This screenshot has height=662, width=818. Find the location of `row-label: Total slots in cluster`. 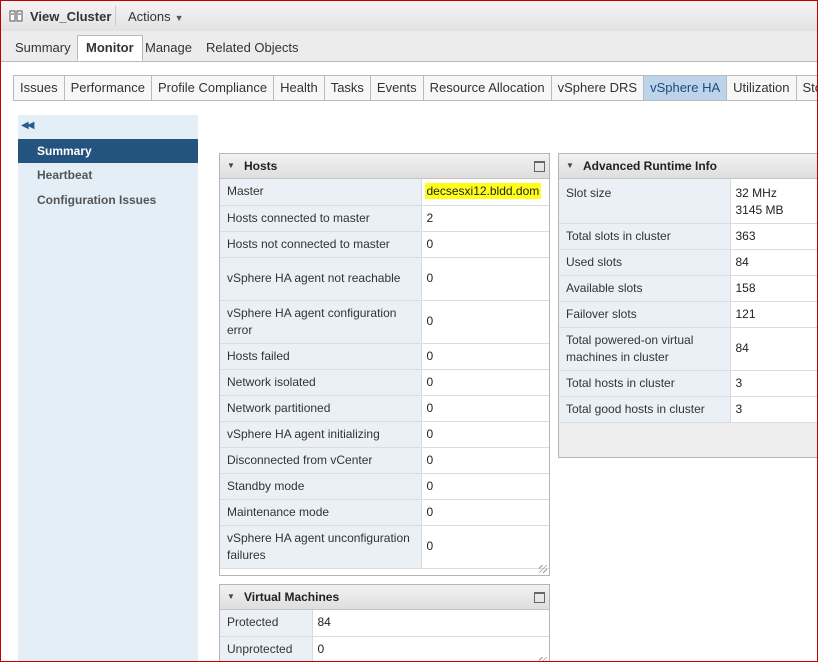

row-label: Total slots in cluster is located at coordinates (645, 236).